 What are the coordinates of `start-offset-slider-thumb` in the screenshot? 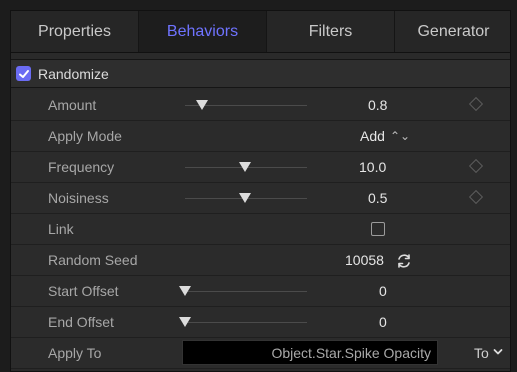 It's located at (185, 291).